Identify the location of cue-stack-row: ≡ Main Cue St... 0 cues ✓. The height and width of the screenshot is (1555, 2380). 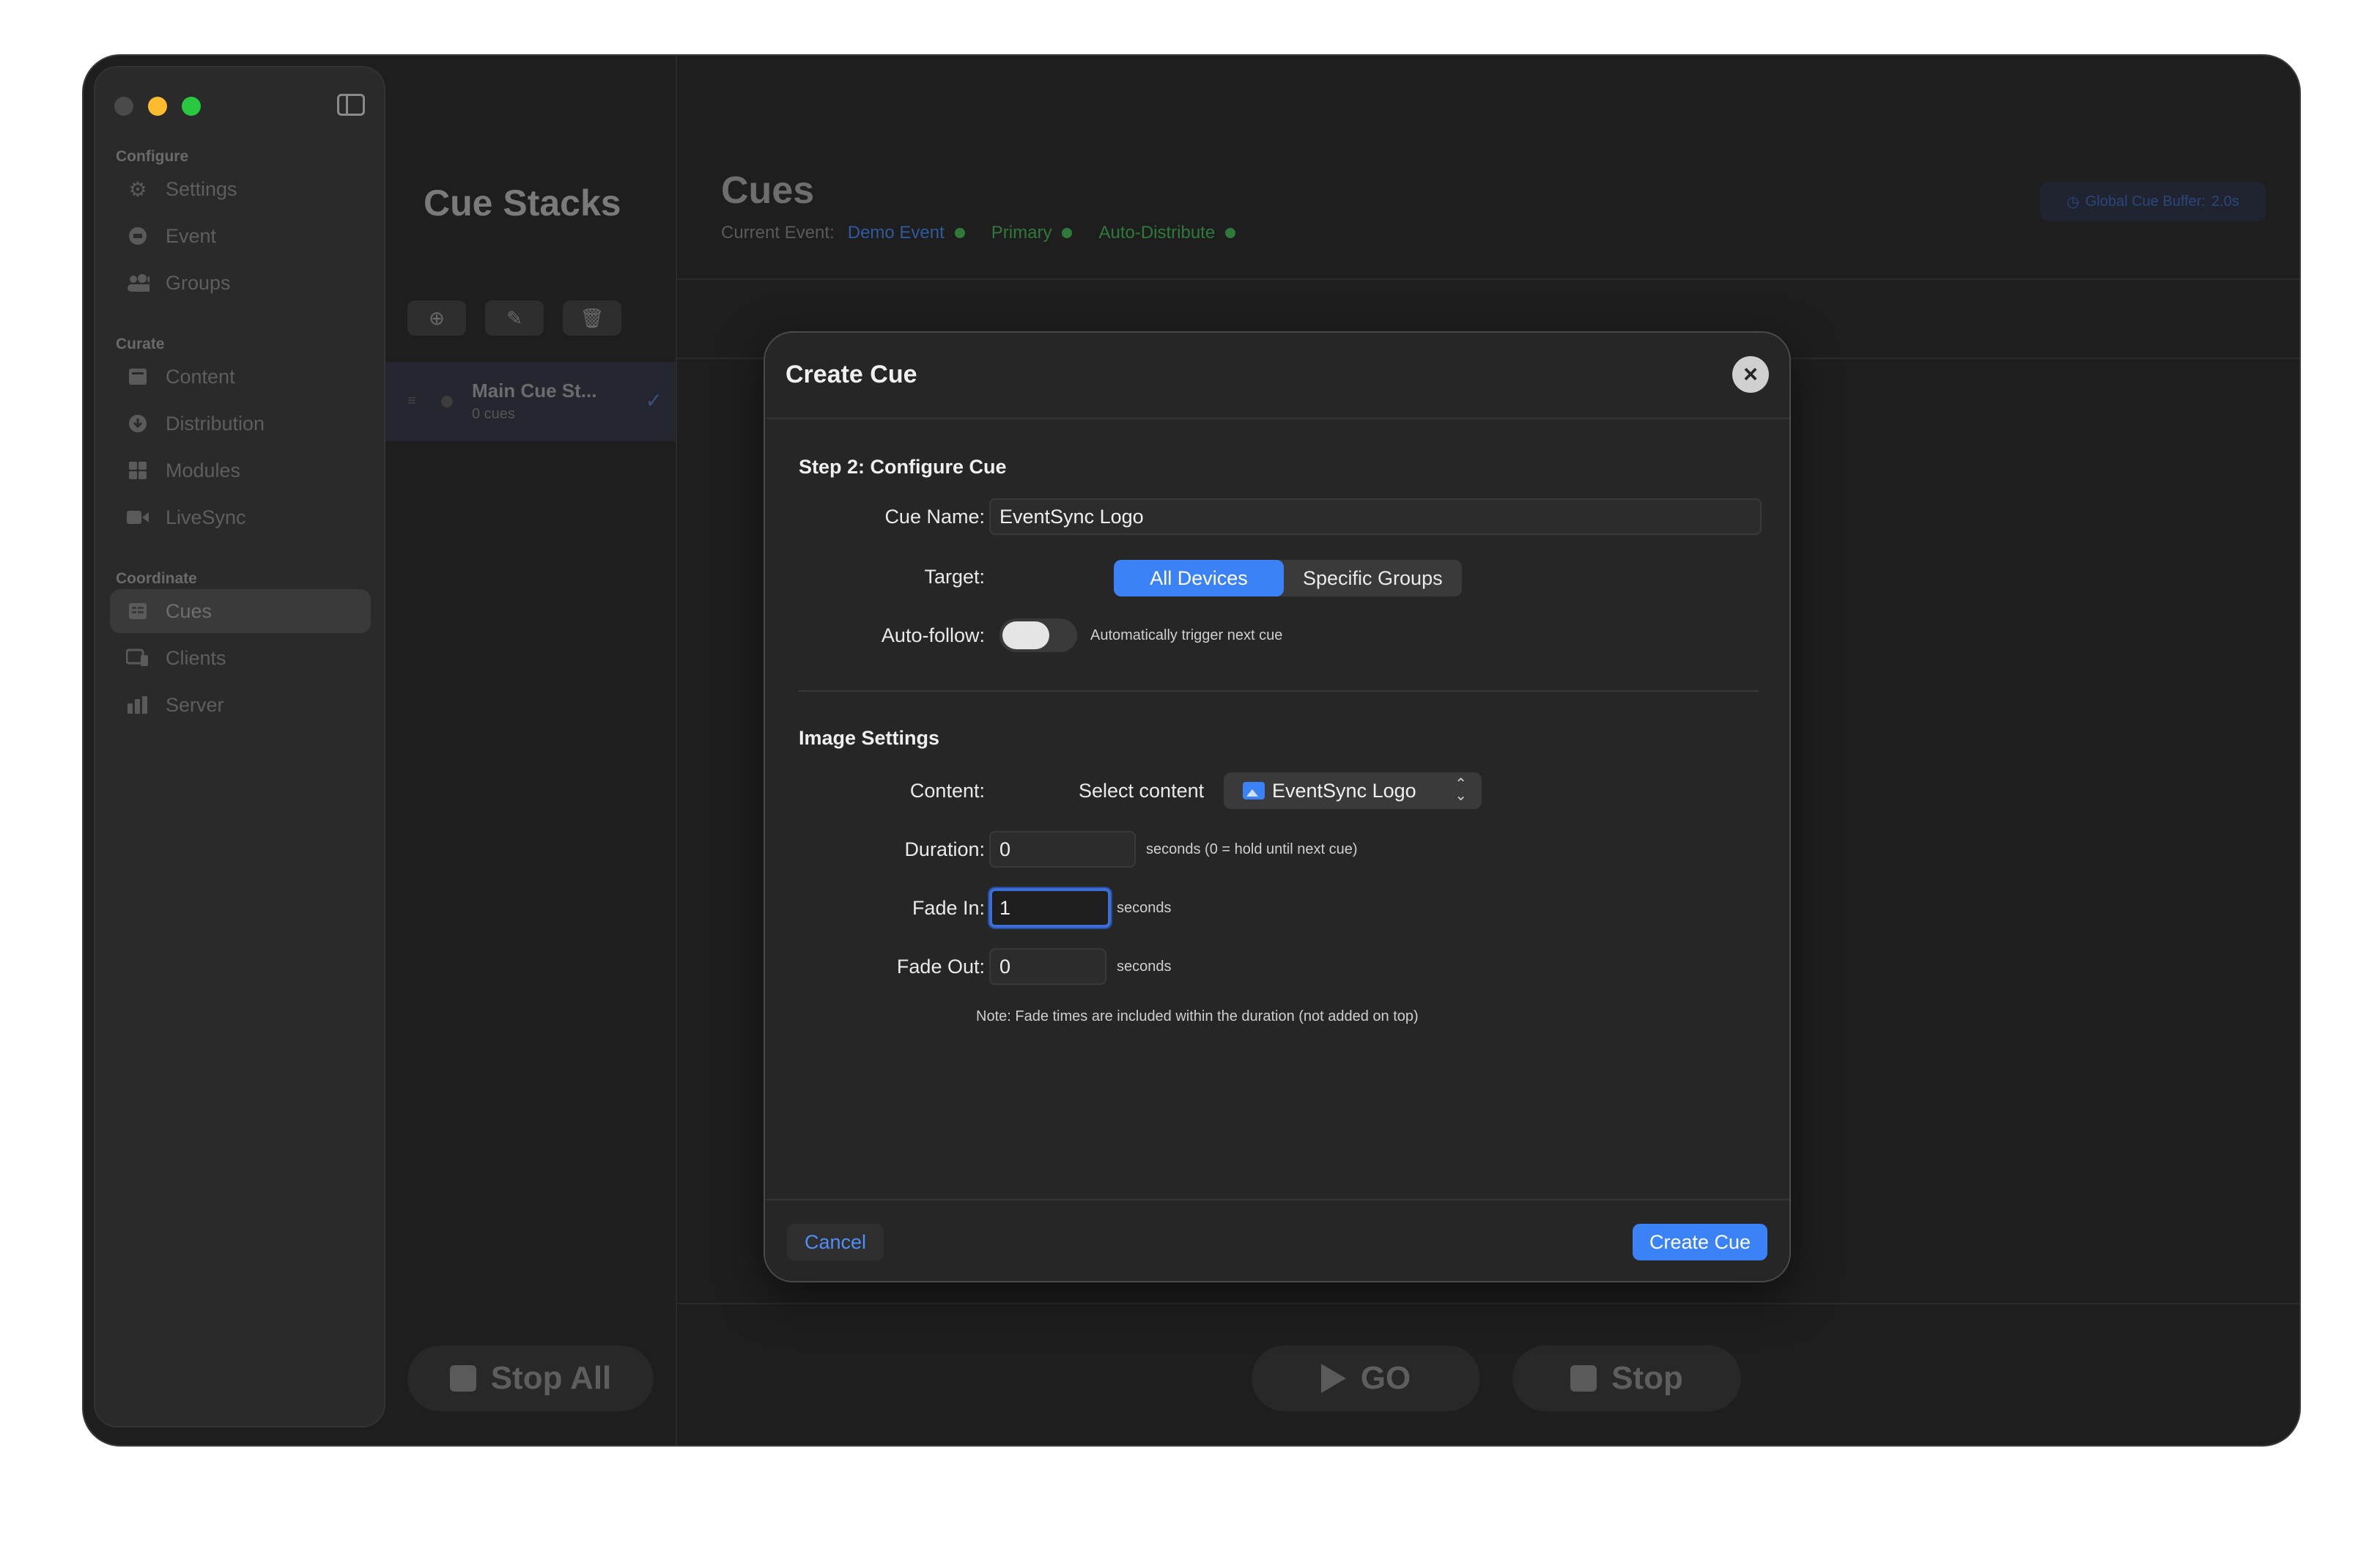
(530, 402).